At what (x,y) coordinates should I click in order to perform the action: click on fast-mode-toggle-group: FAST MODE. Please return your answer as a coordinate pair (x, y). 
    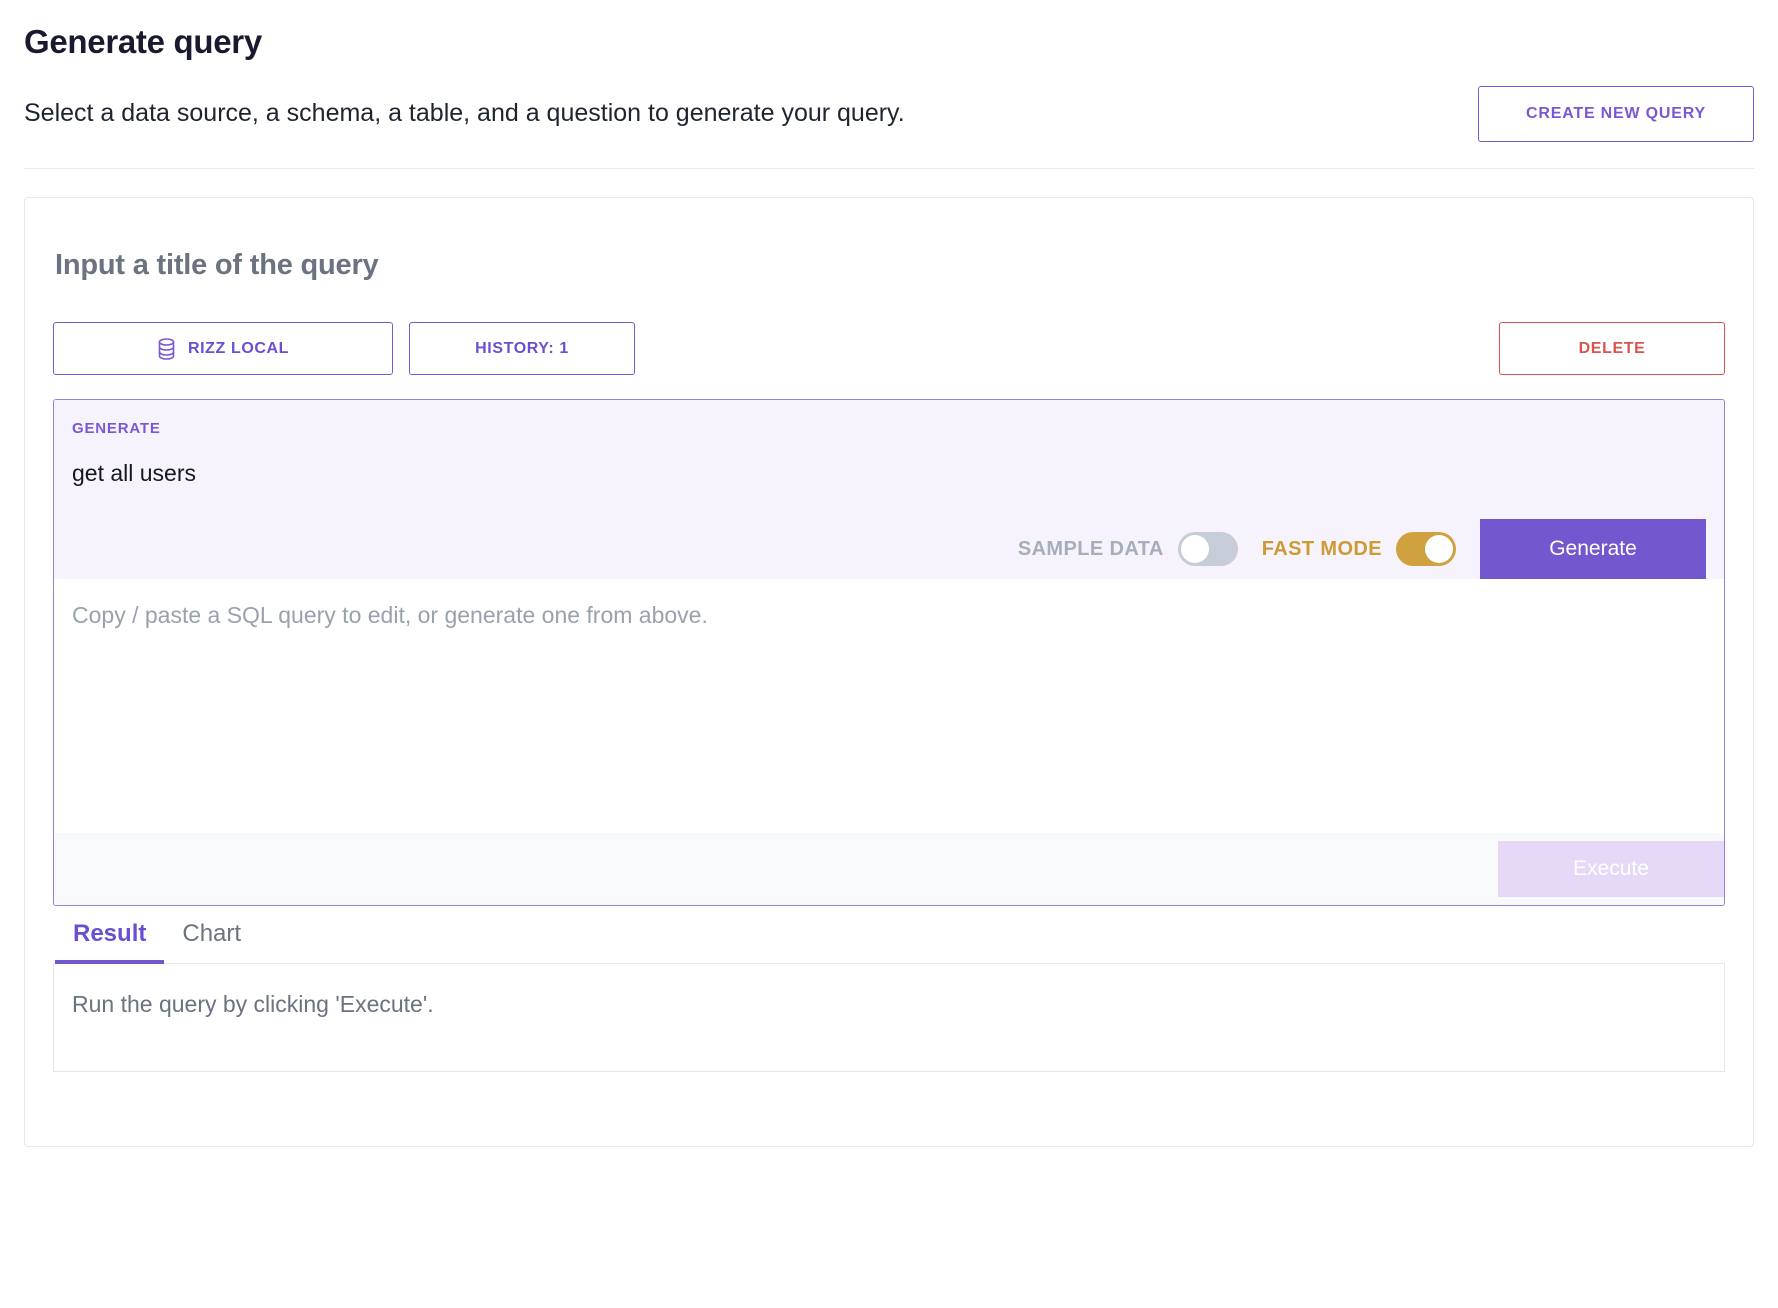
    Looking at the image, I should click on (1358, 549).